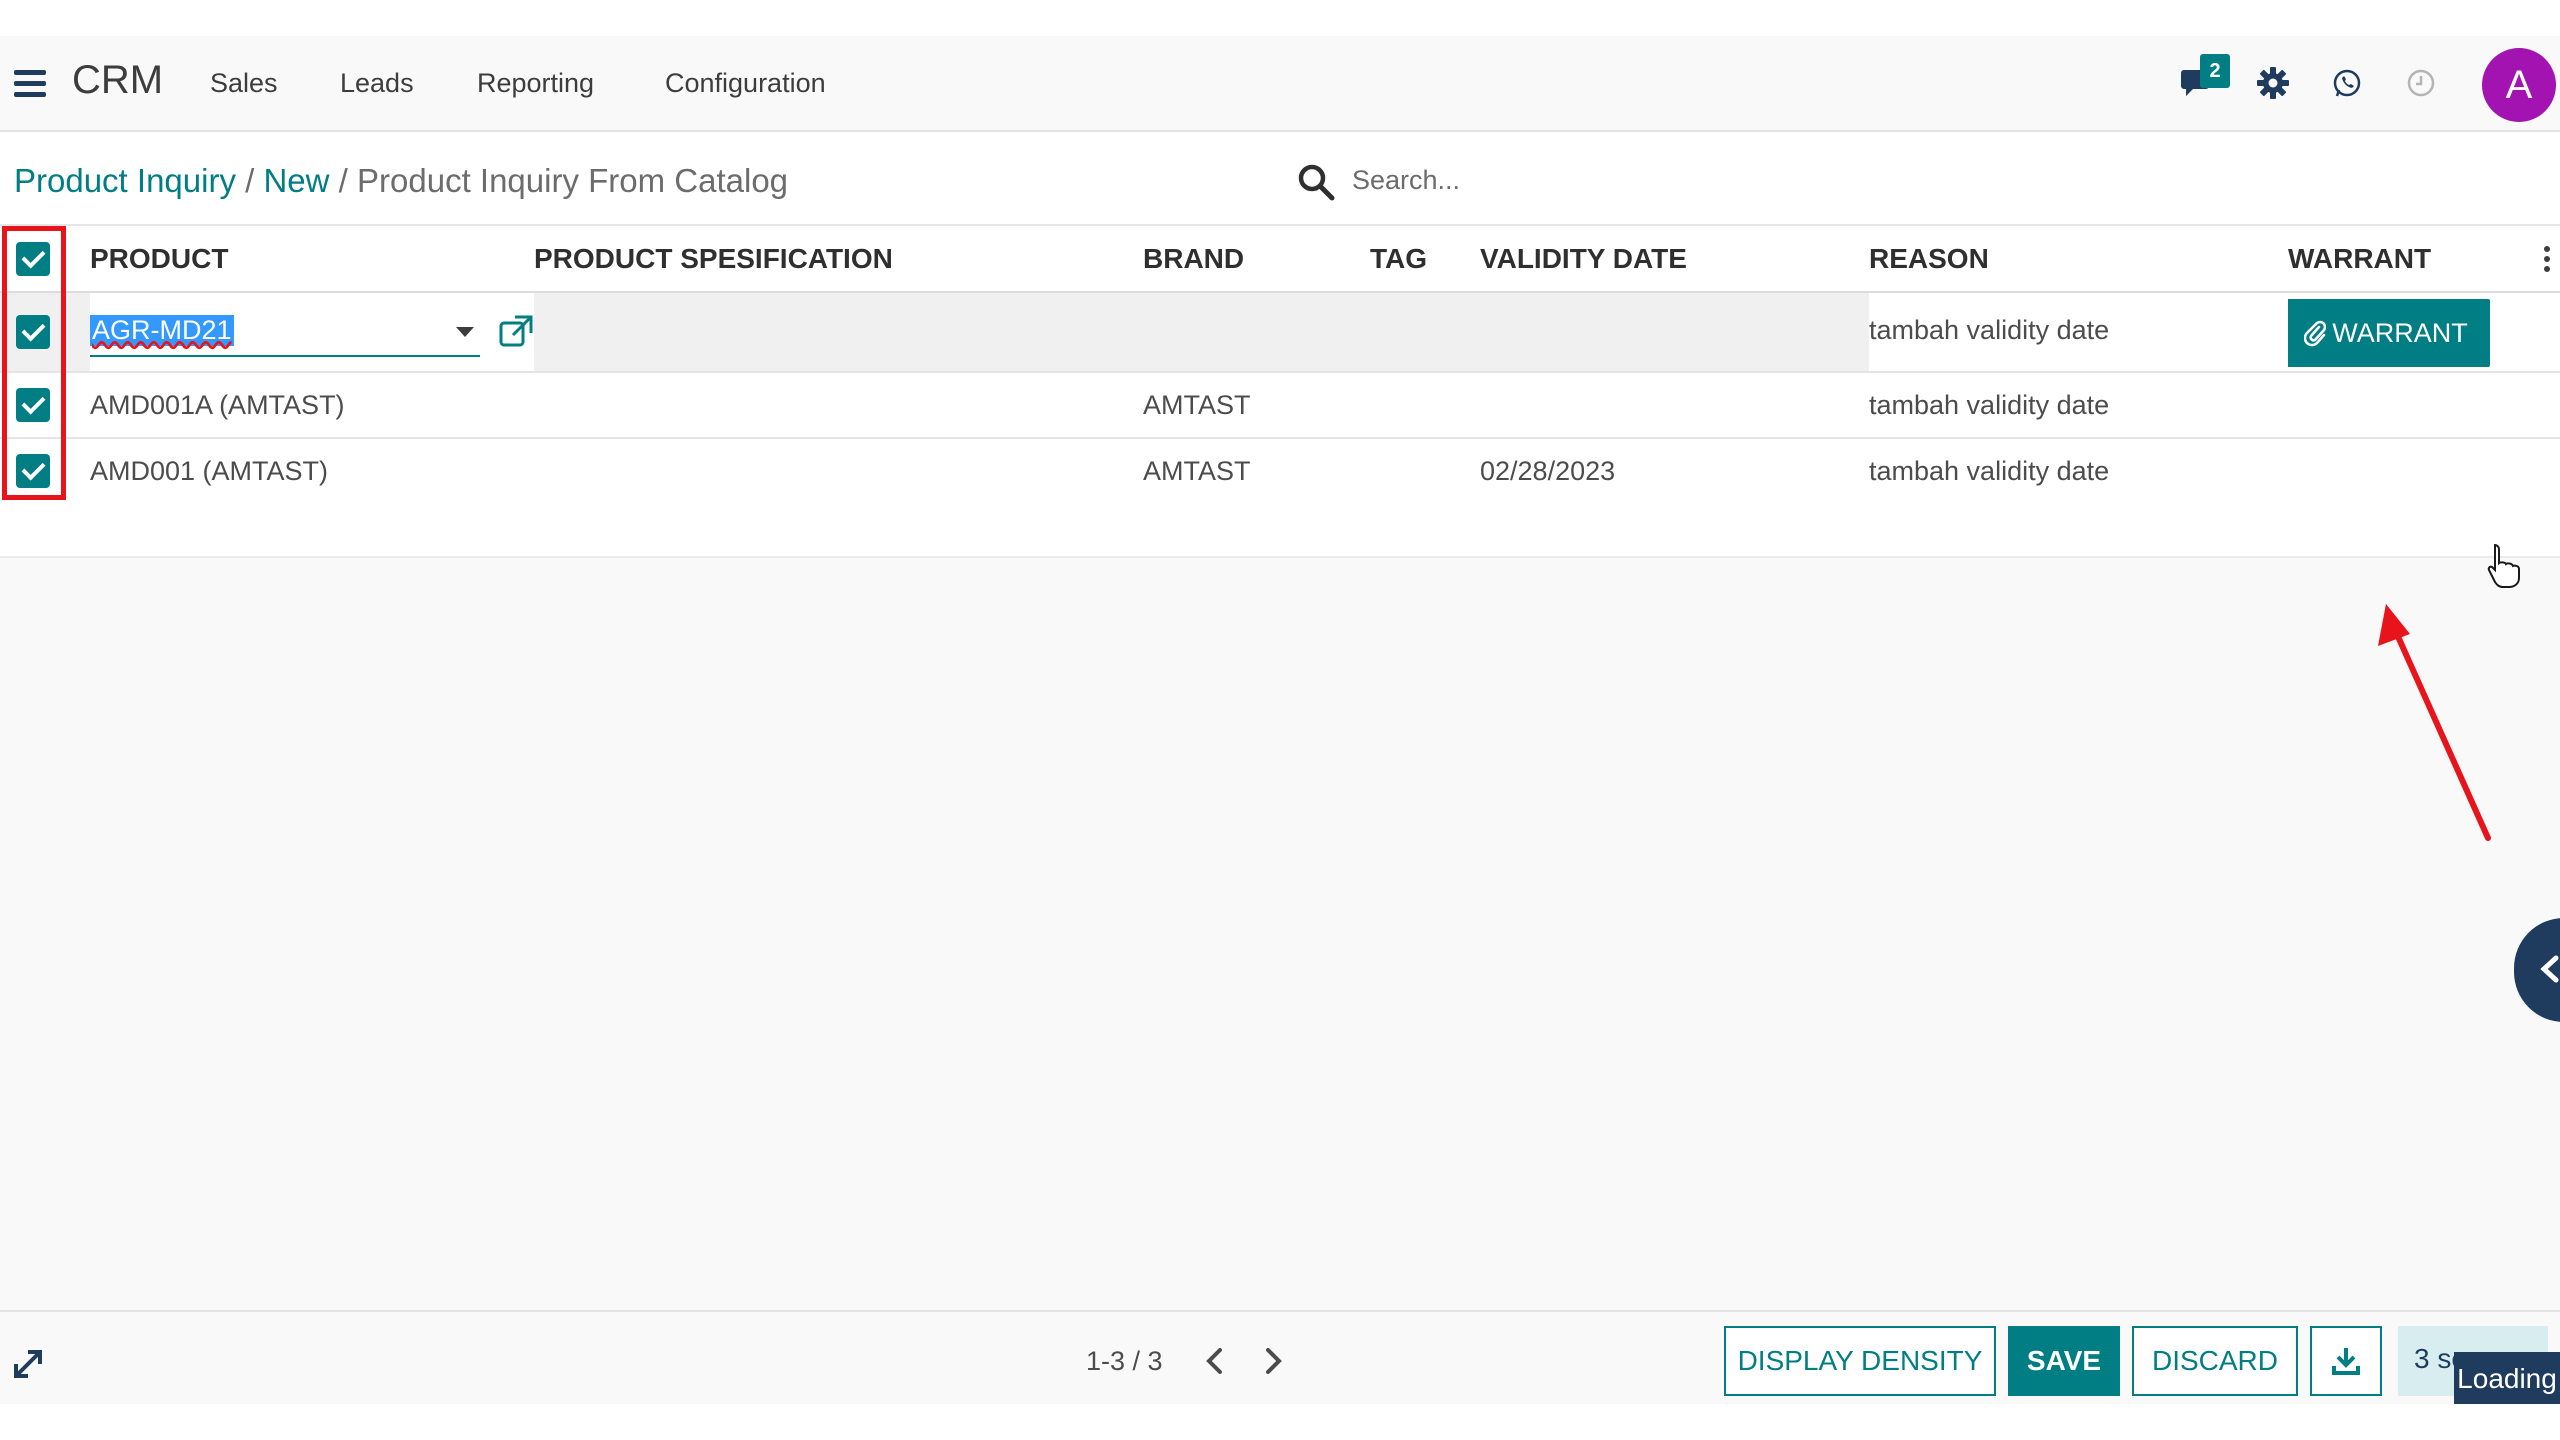  I want to click on column-header-warrant: WARRANT, so click(2424, 259).